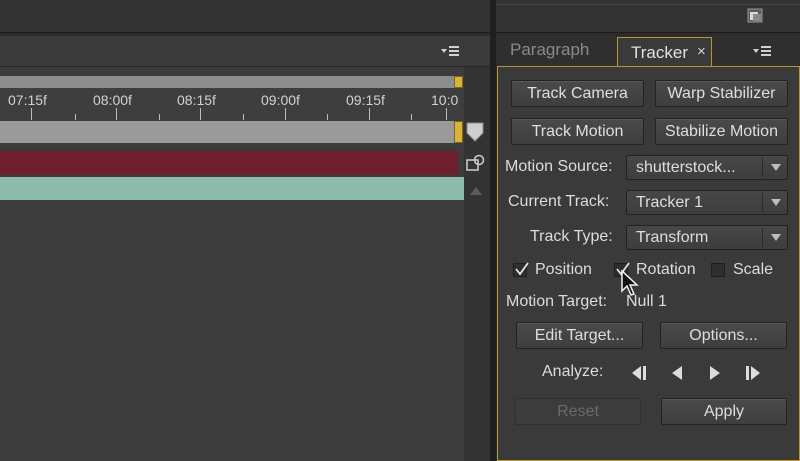 Image resolution: width=800 pixels, height=461 pixels. I want to click on analyze-forward-icon, so click(715, 373).